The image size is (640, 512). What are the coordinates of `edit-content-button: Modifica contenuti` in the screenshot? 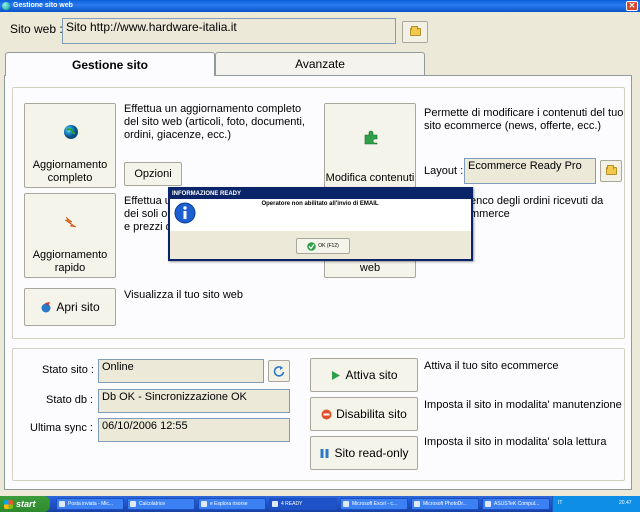 It's located at (370, 145).